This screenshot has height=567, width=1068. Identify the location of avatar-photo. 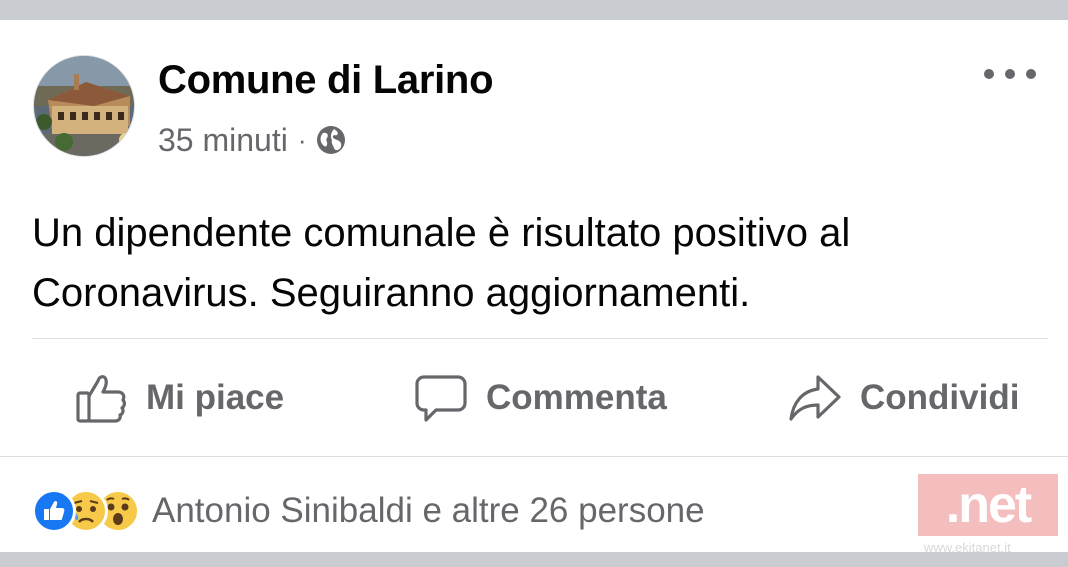
(84, 106).